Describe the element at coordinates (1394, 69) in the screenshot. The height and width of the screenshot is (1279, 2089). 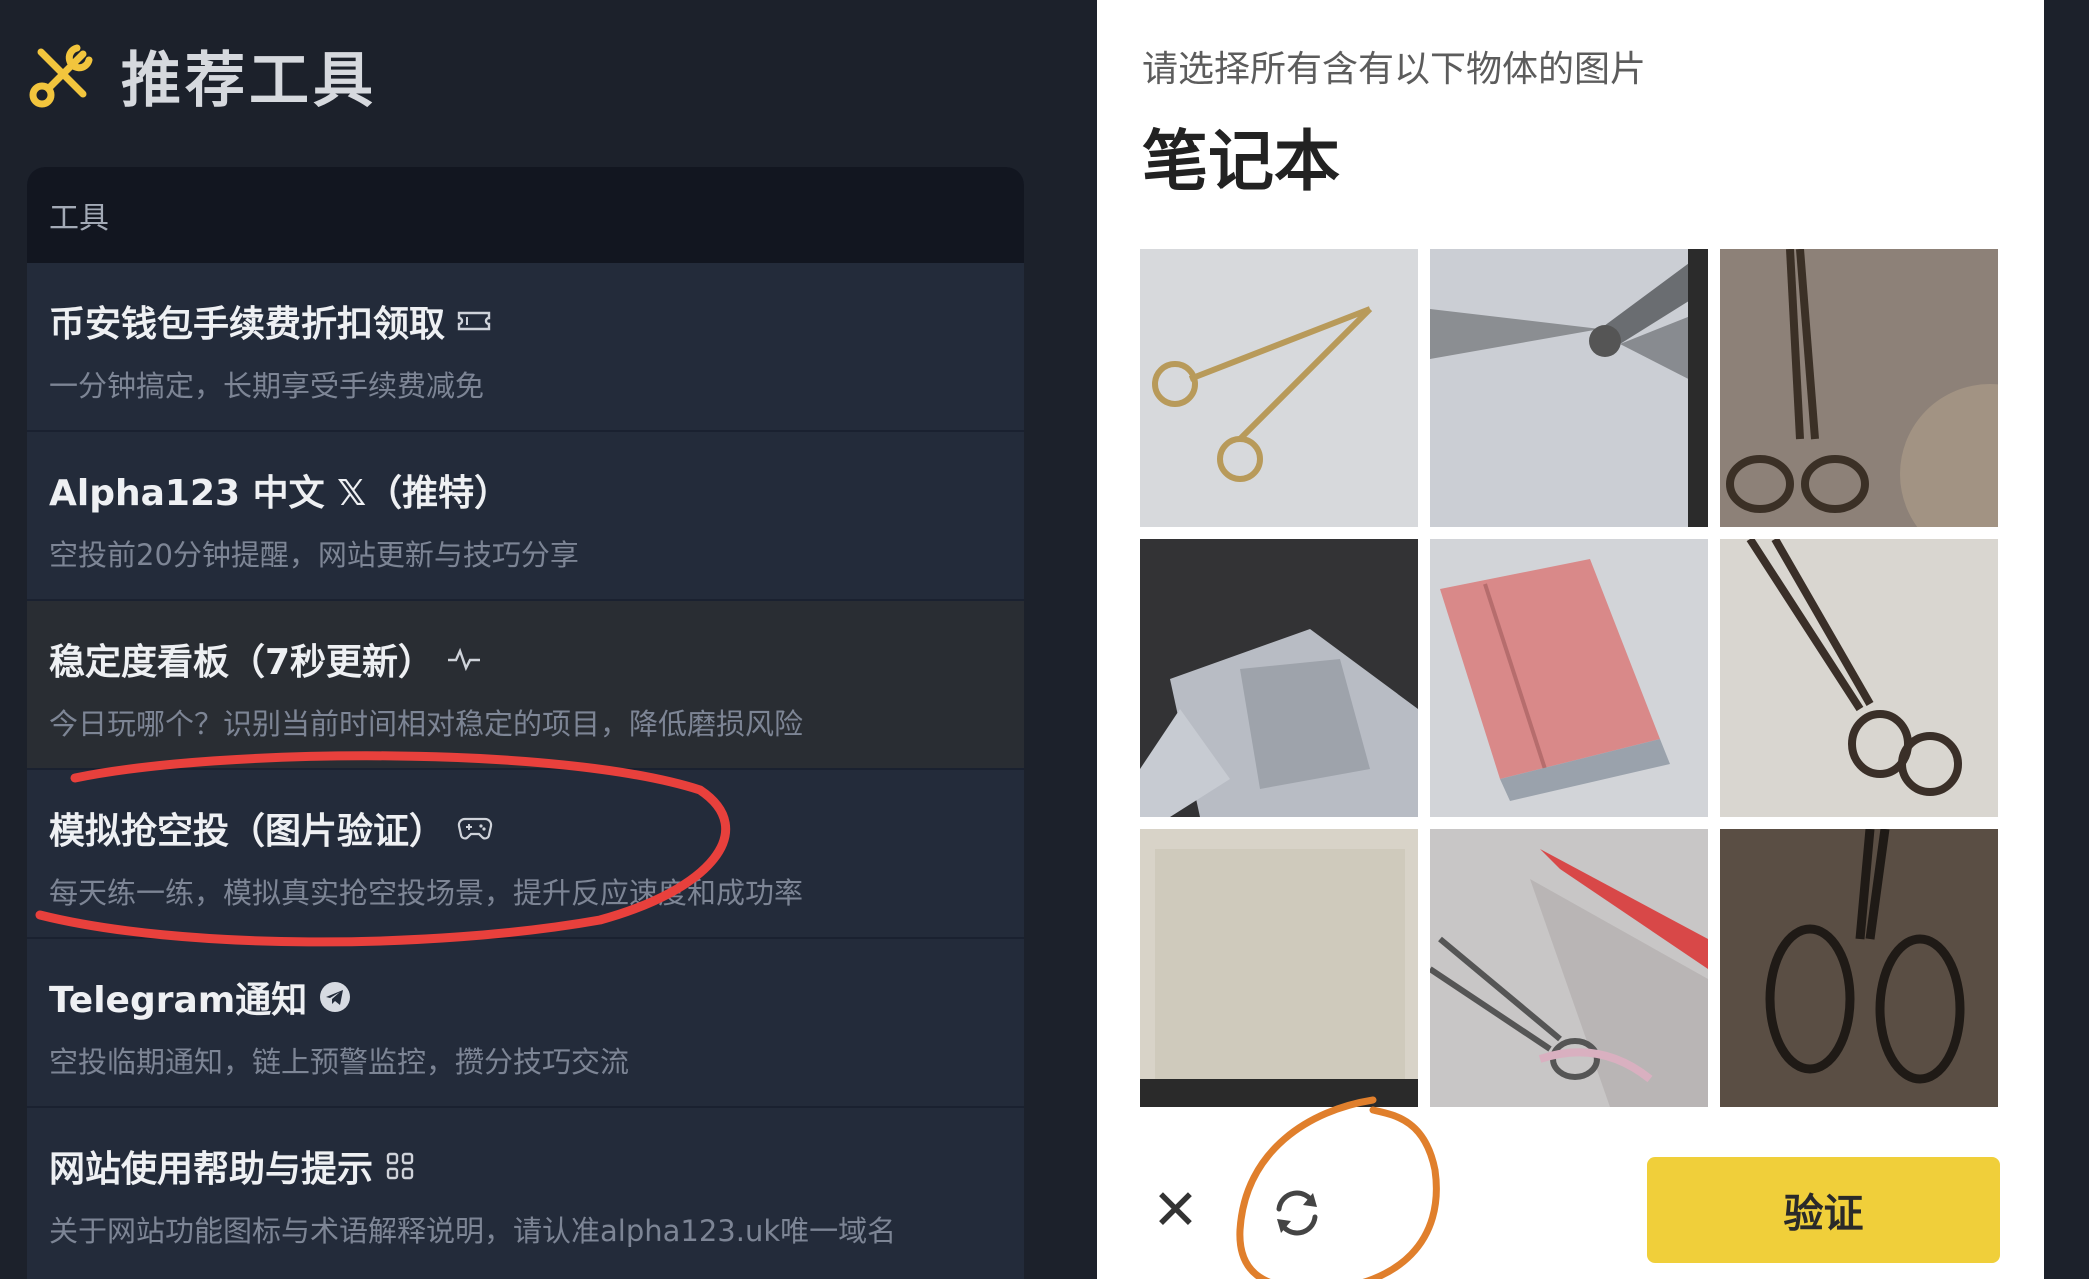
I see `captcha-prompt: 请选择所有含有以下物体的图片` at that location.